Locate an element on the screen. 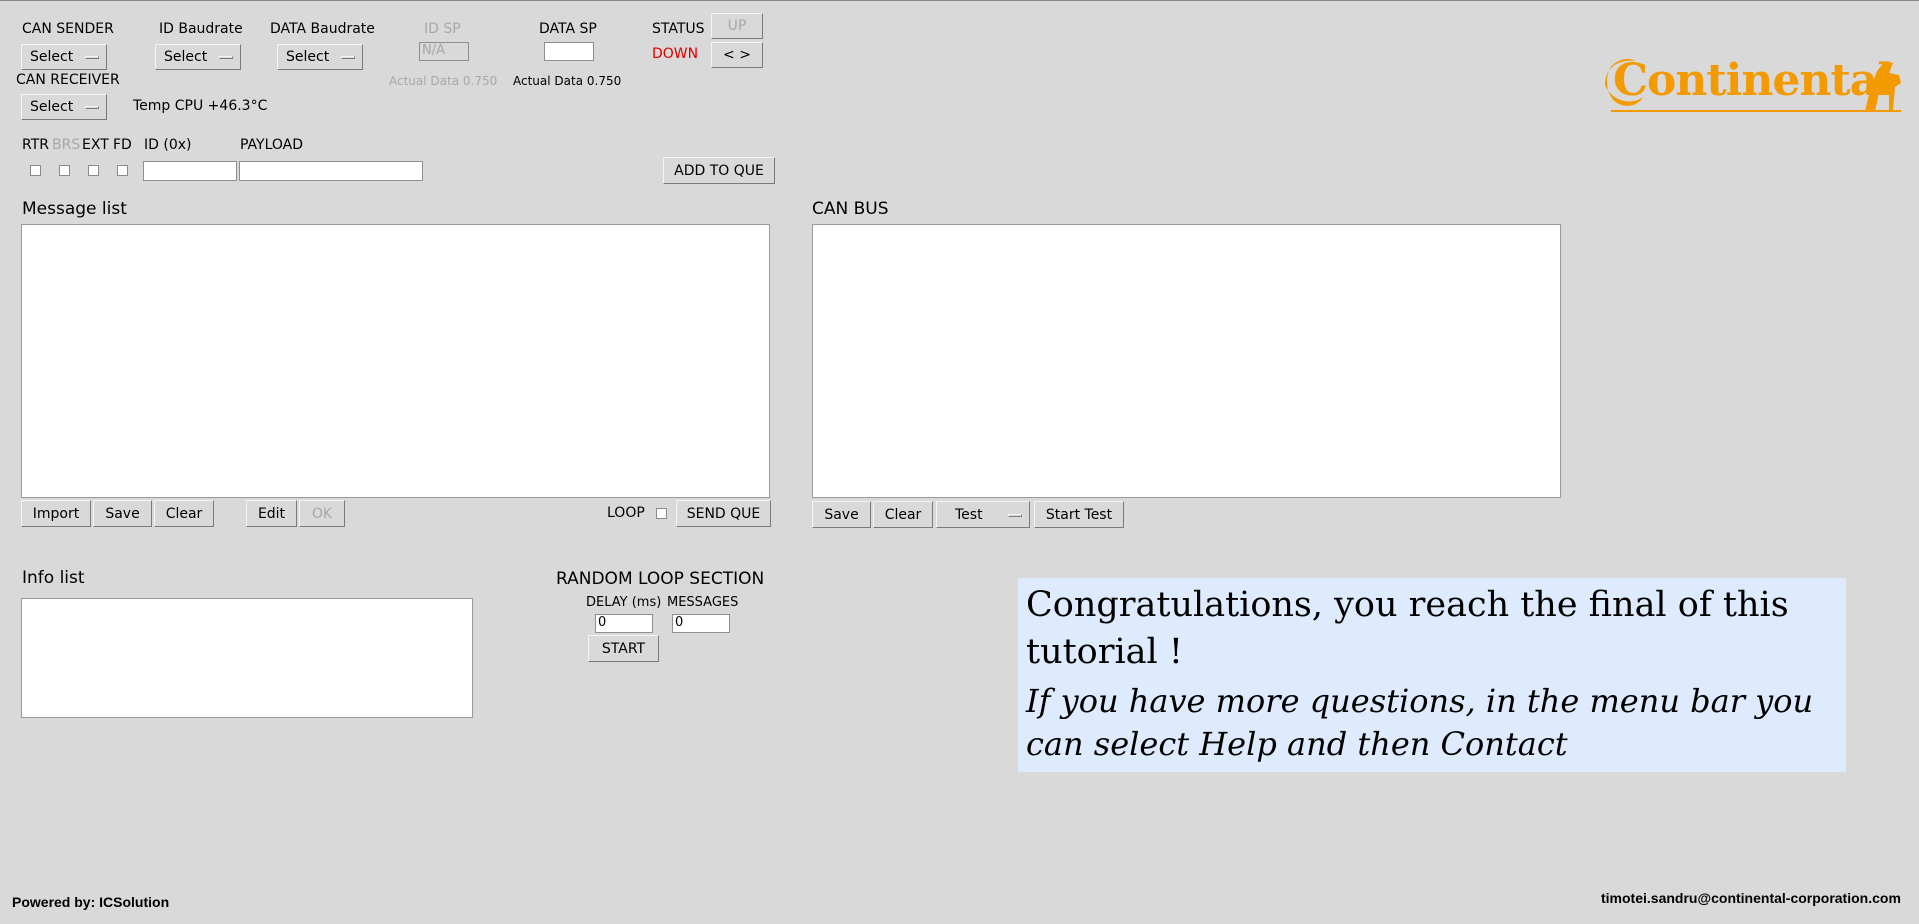 The height and width of the screenshot is (924, 1919). id-sp-input: N/A is located at coordinates (444, 51).